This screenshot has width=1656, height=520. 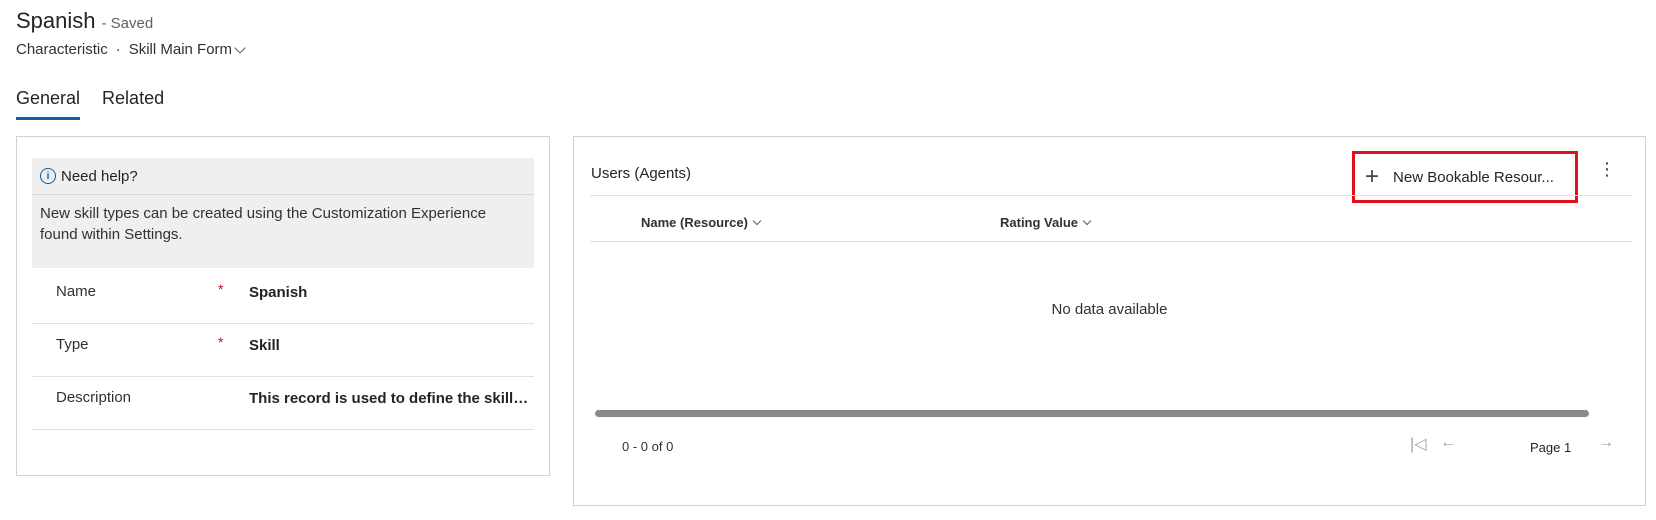 I want to click on subgrid-title: Users (Agents), so click(x=641, y=173).